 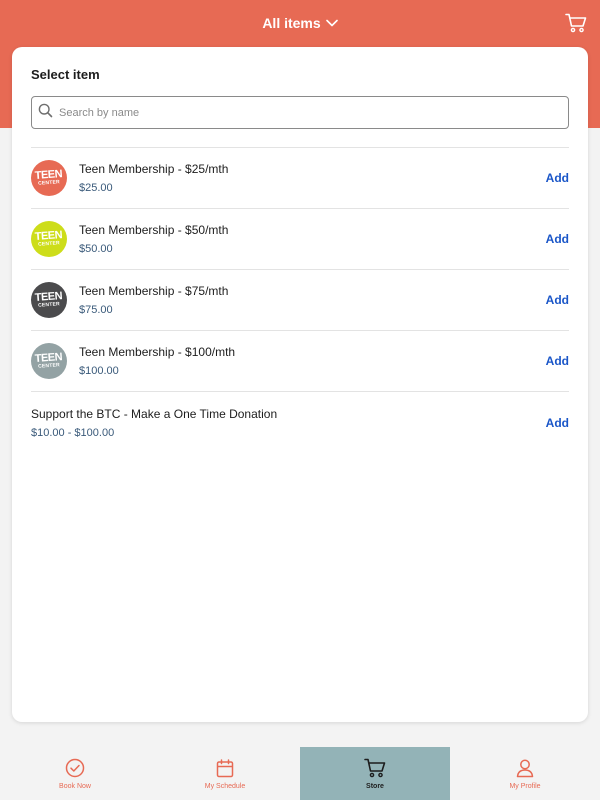 I want to click on nav-my-profile: My Profile, so click(x=525, y=773).